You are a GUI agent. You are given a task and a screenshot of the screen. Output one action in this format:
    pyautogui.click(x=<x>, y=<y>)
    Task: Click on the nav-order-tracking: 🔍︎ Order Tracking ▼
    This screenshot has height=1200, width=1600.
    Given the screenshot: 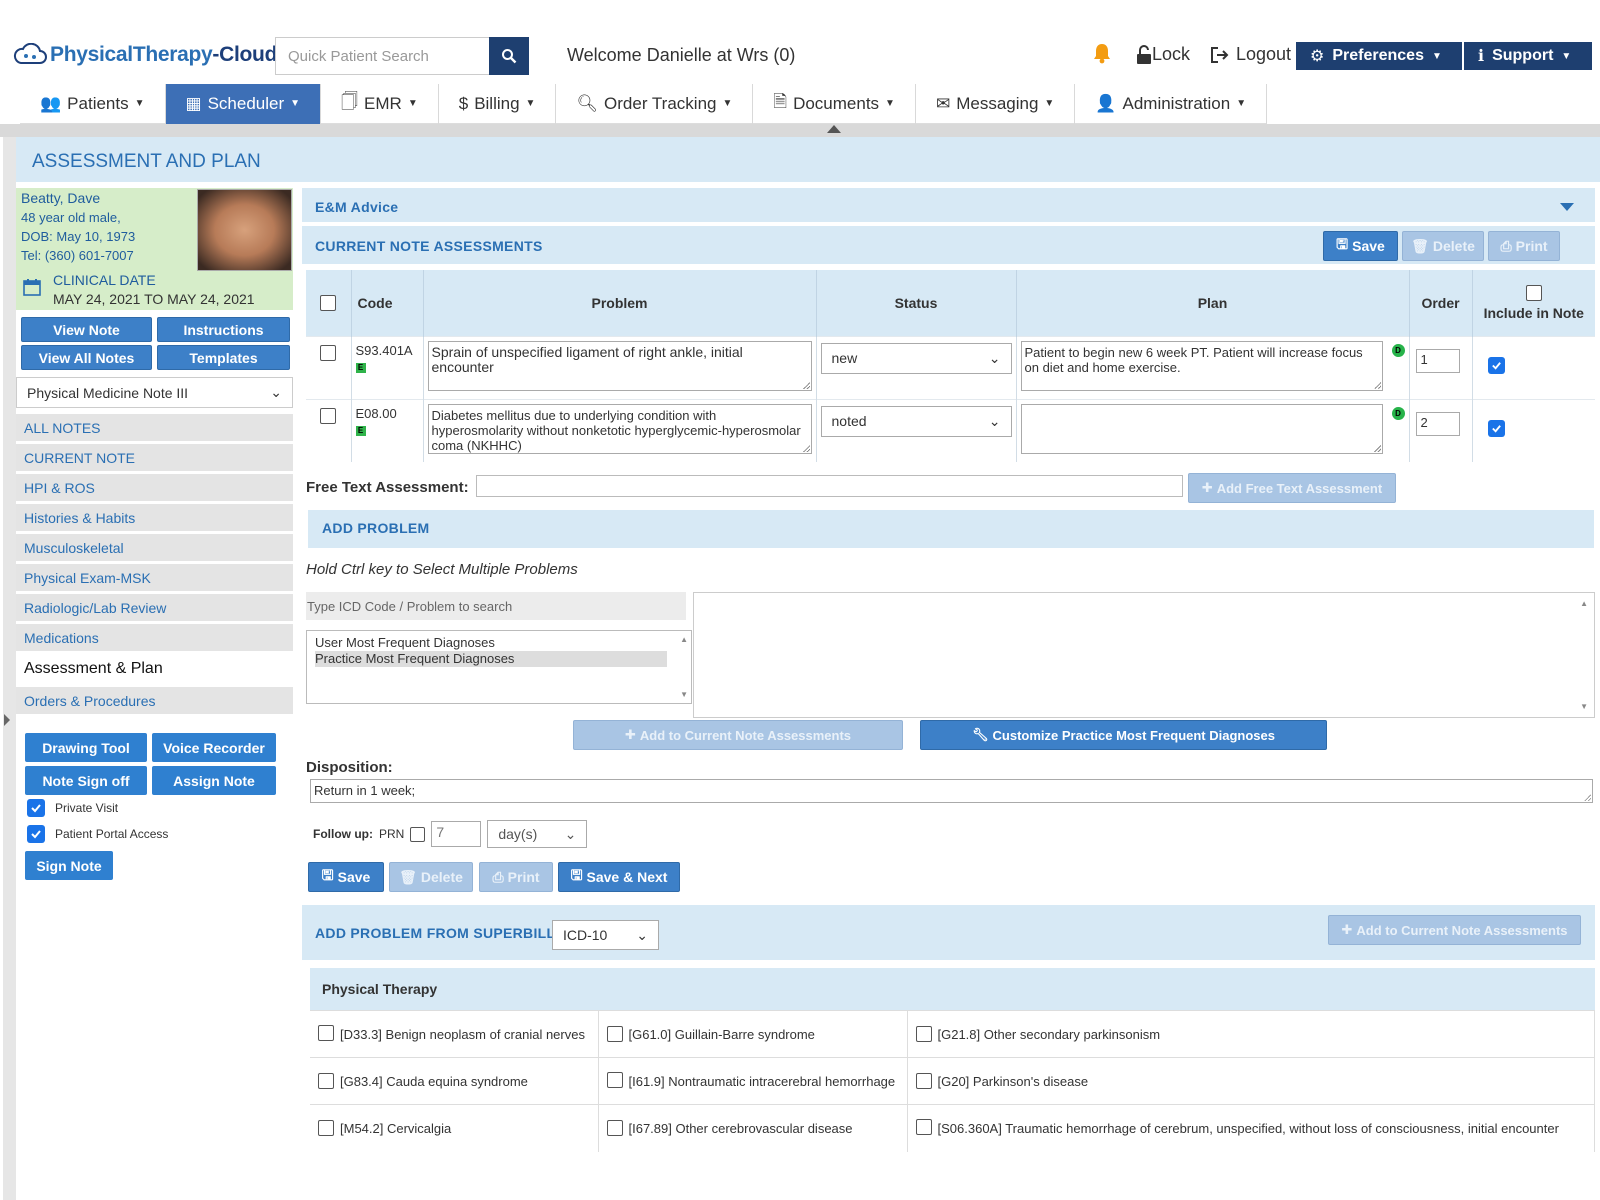 What is the action you would take?
    pyautogui.click(x=655, y=103)
    